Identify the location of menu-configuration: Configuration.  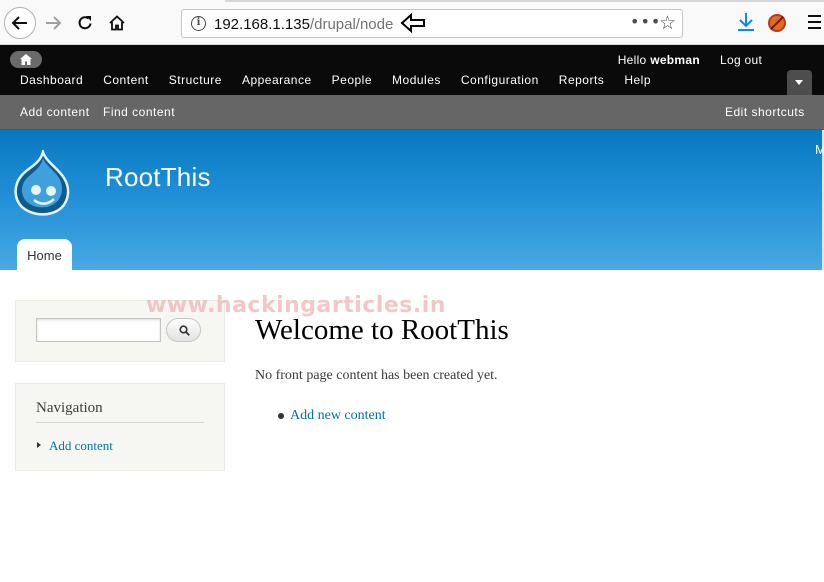
(500, 80).